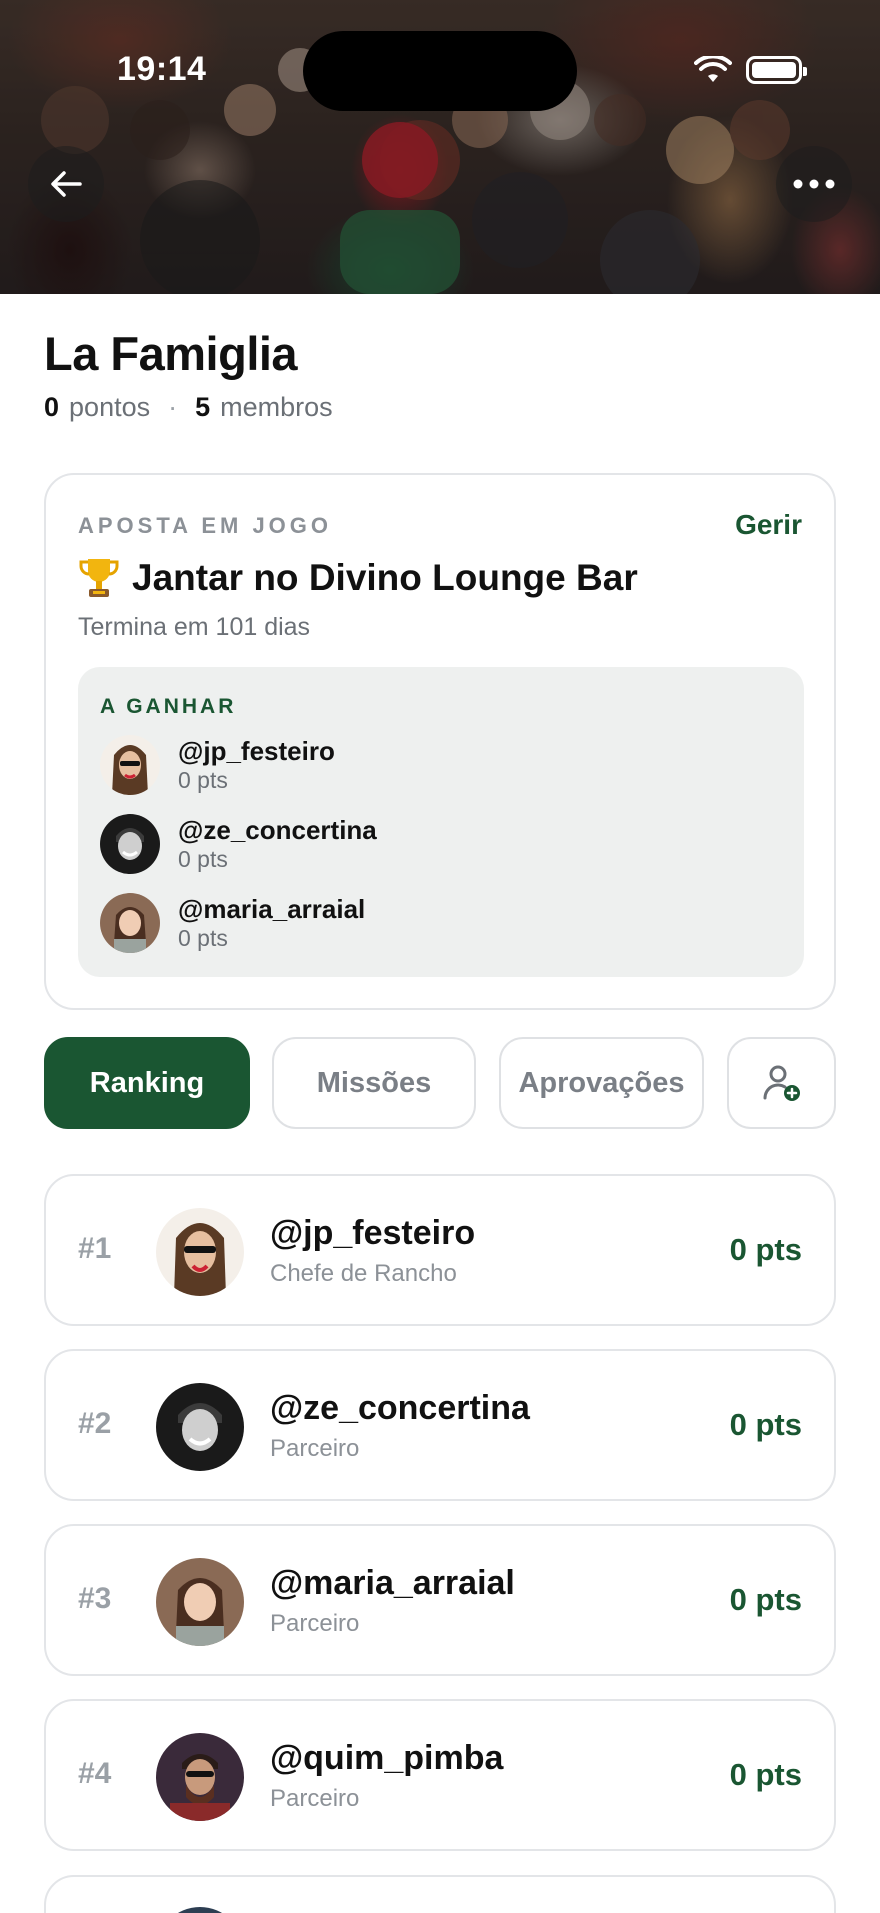 The width and height of the screenshot is (880, 1913). I want to click on ranking-row: #1 @jp_festeiro Chefe de Rancho 0 pts, so click(440, 1250).